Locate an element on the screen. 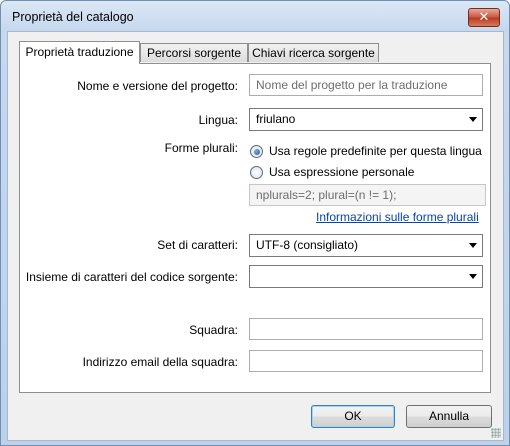  team-input is located at coordinates (366, 329).